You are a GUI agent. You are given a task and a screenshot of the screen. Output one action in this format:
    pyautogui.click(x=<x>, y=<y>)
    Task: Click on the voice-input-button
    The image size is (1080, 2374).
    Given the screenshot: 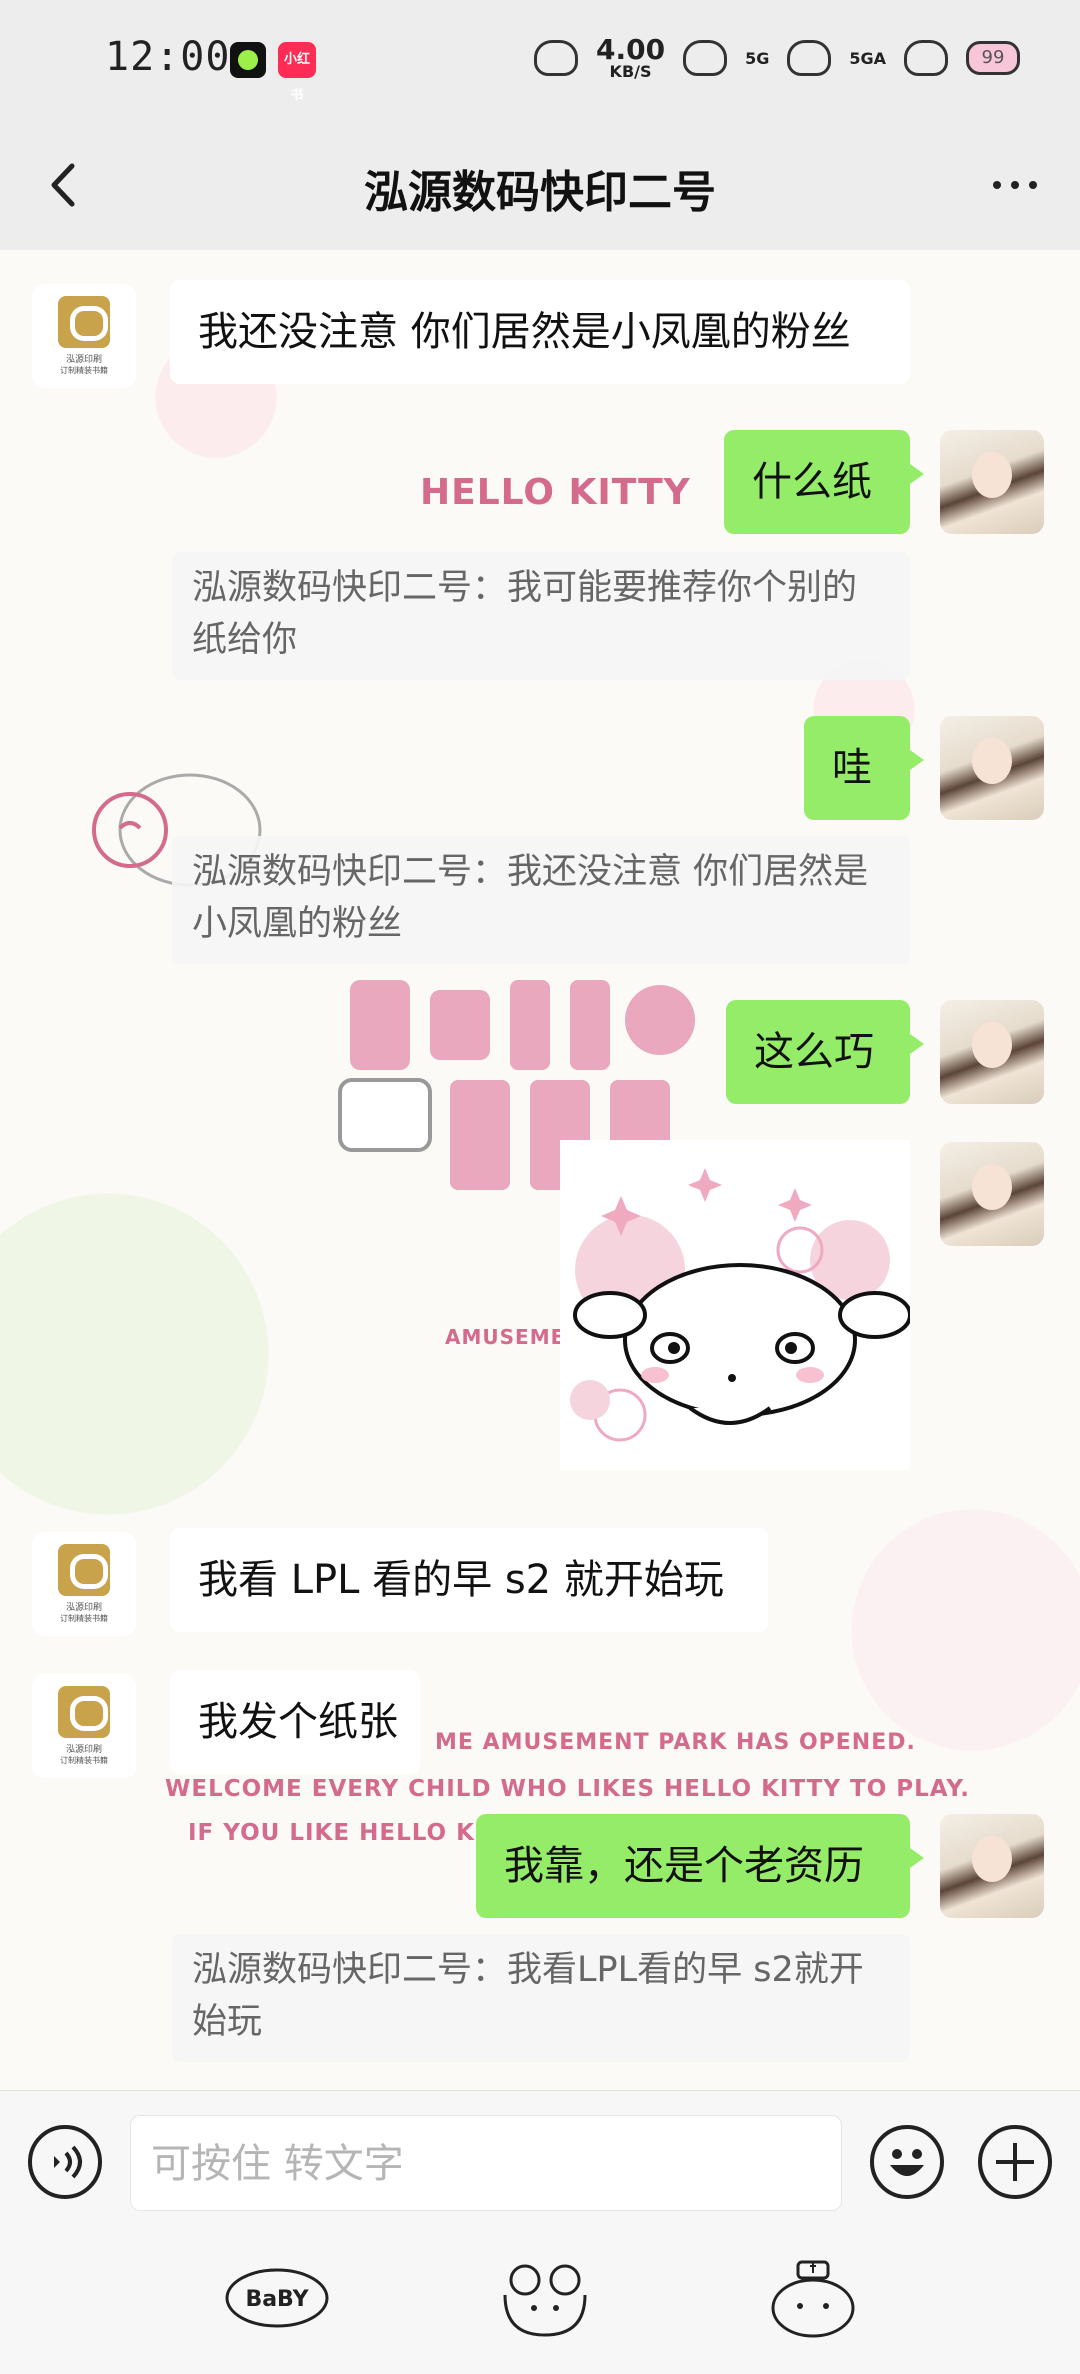 What is the action you would take?
    pyautogui.click(x=65, y=2162)
    